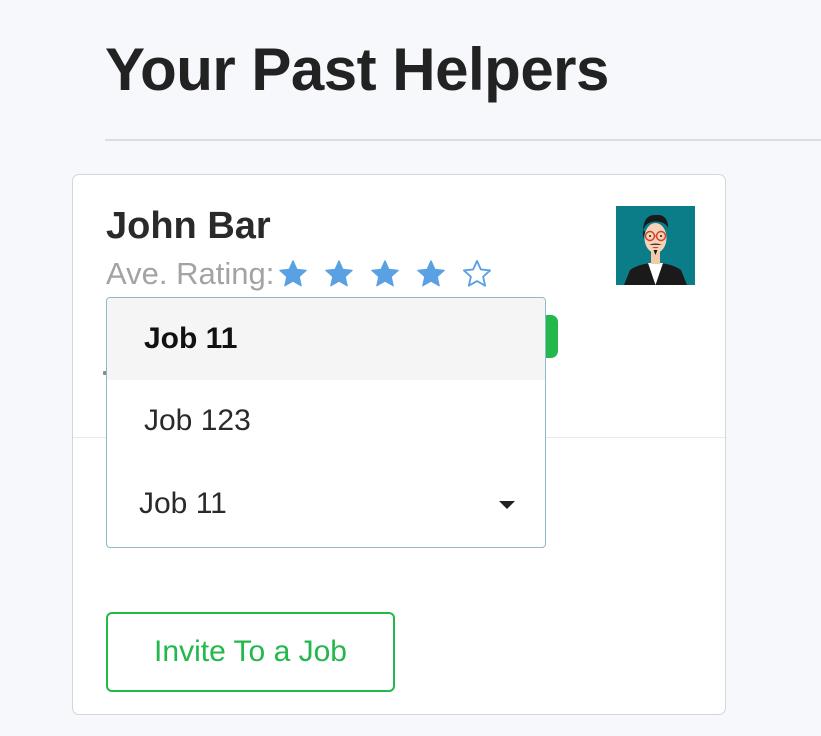  Describe the element at coordinates (250, 652) in the screenshot. I see `invite-to-job-button: Invite To a Job` at that location.